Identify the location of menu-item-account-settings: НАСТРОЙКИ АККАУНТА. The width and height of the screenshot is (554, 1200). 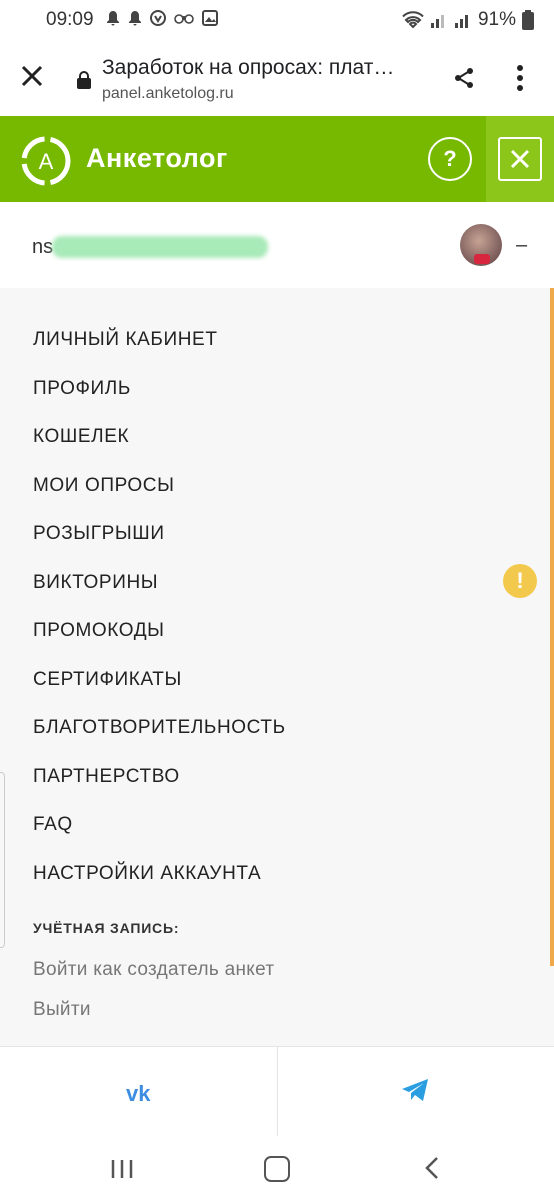
(147, 874).